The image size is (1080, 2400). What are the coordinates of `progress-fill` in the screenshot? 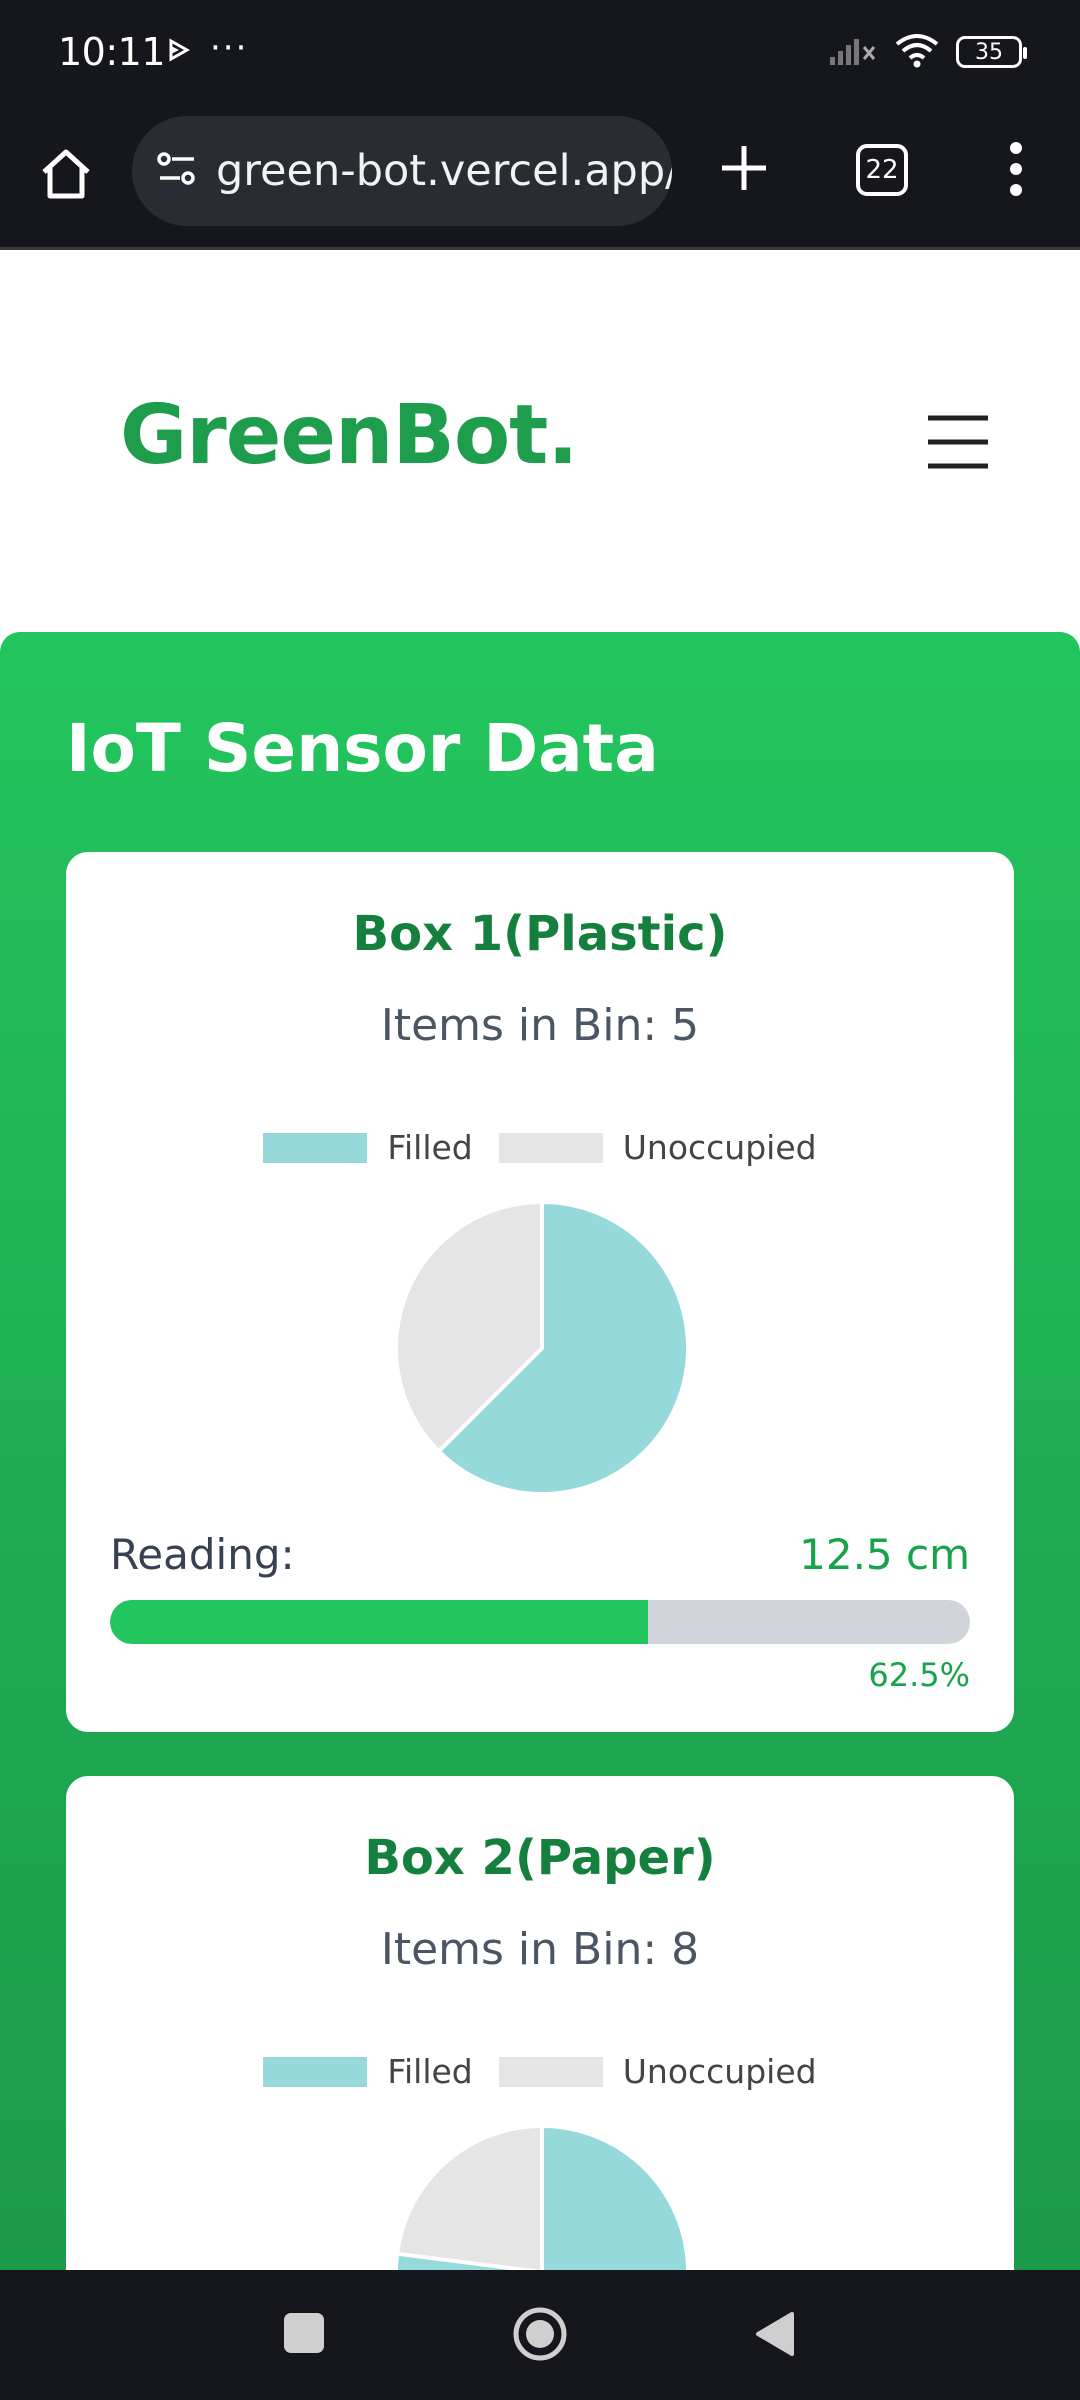 It's located at (379, 1622).